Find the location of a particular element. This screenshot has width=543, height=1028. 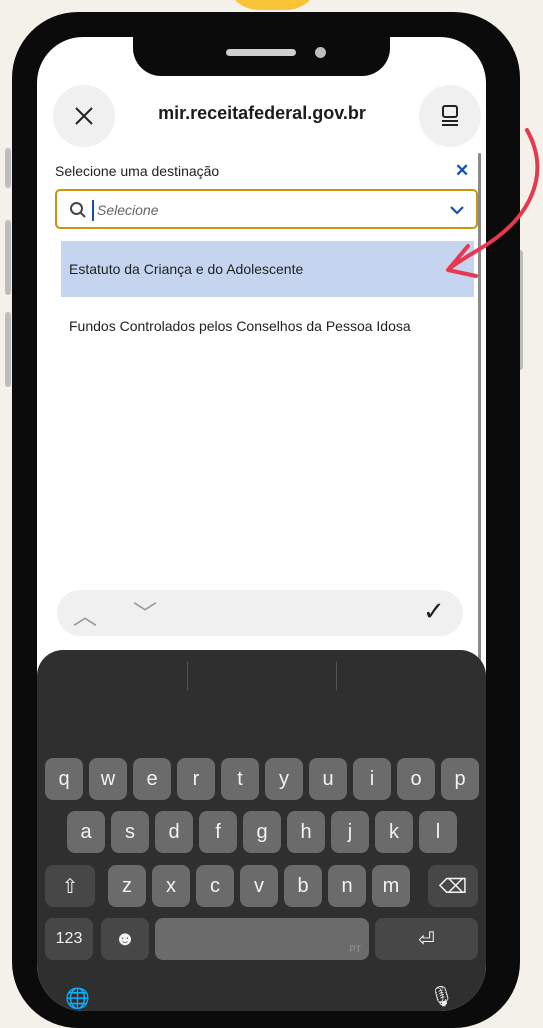

key-s: s is located at coordinates (130, 832).